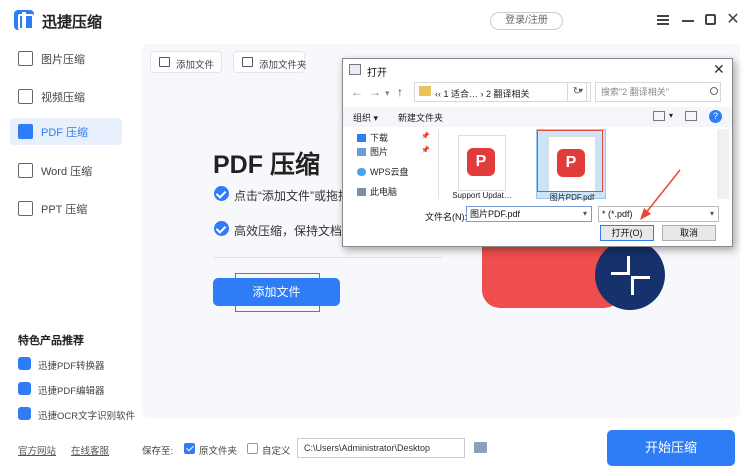 This screenshot has height=475, width=750. Describe the element at coordinates (691, 116) in the screenshot. I see `preview-pane-icon` at that location.